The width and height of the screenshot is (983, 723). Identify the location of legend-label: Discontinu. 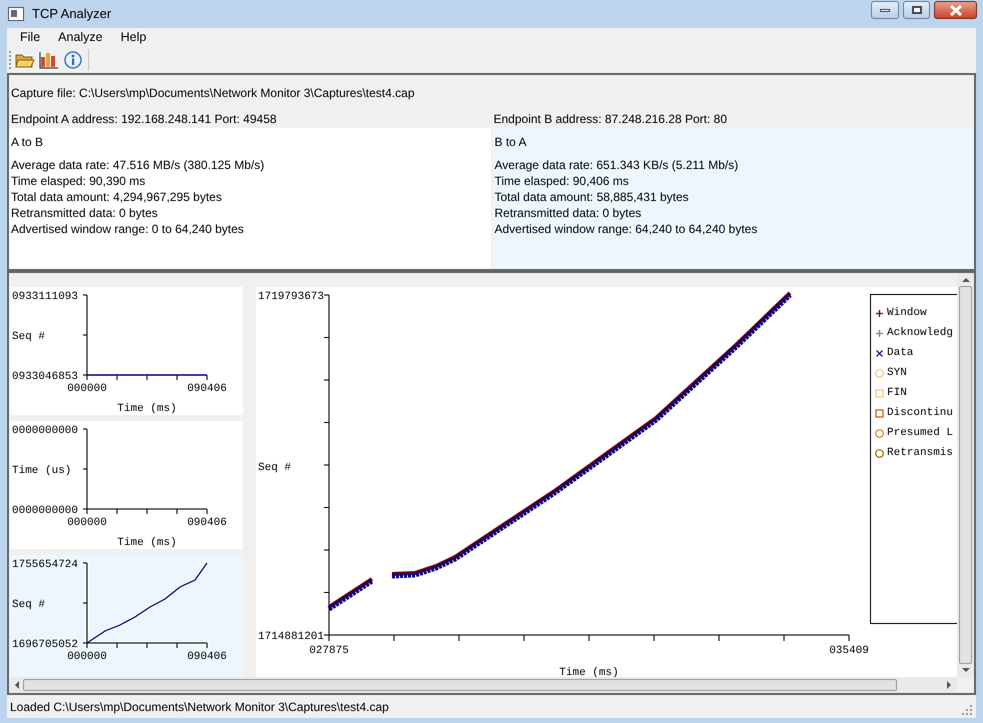
(920, 413).